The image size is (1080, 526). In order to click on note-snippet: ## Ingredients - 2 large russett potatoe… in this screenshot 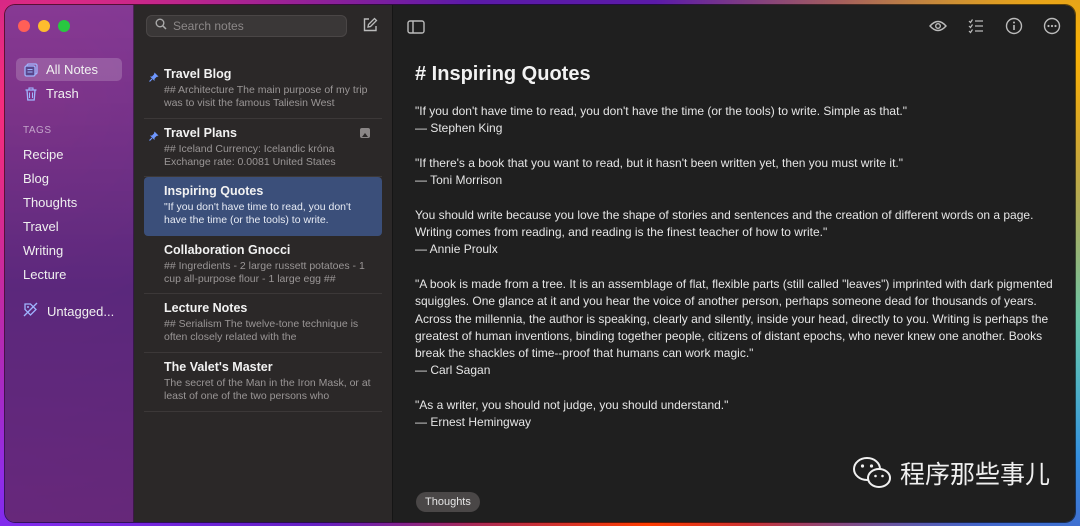, I will do `click(264, 272)`.